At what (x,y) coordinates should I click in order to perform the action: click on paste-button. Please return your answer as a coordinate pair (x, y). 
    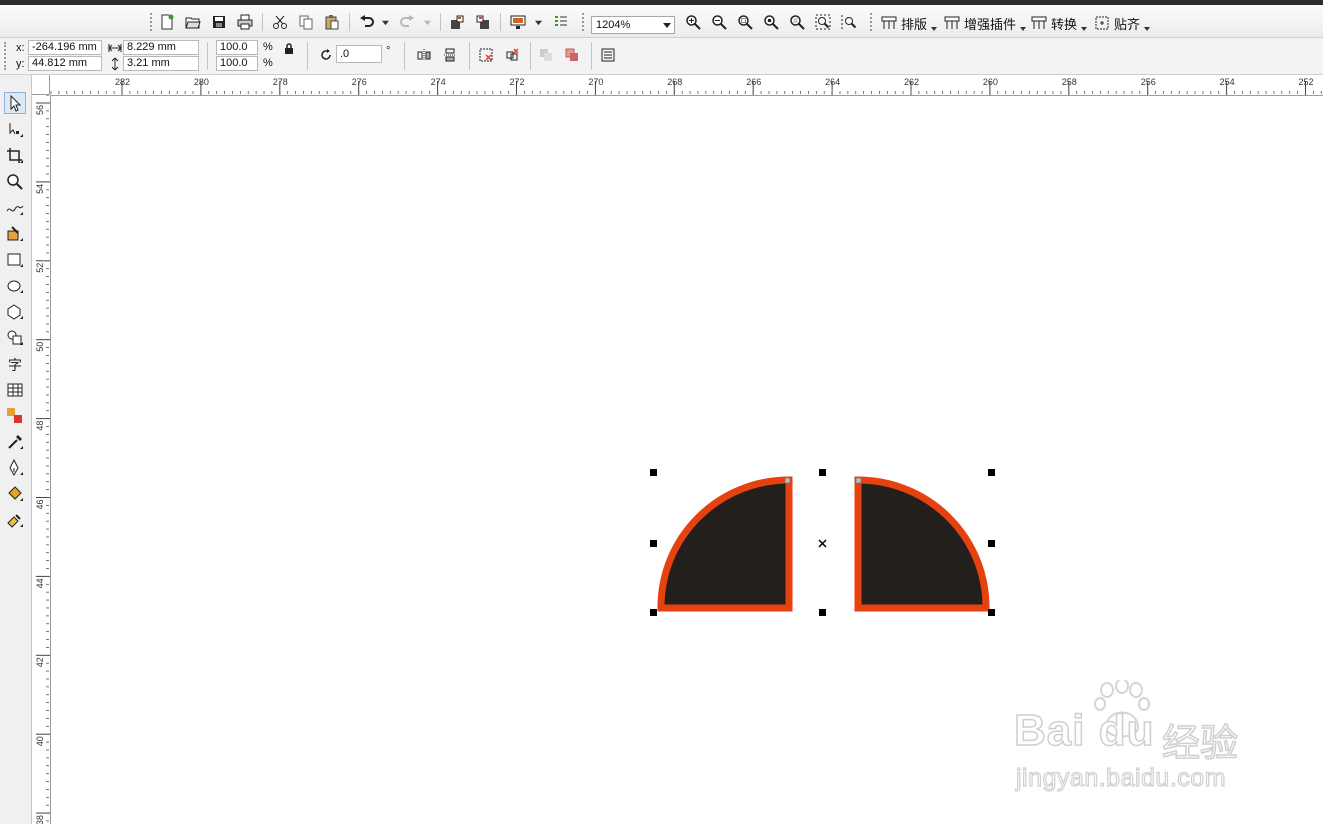
    Looking at the image, I should click on (332, 22).